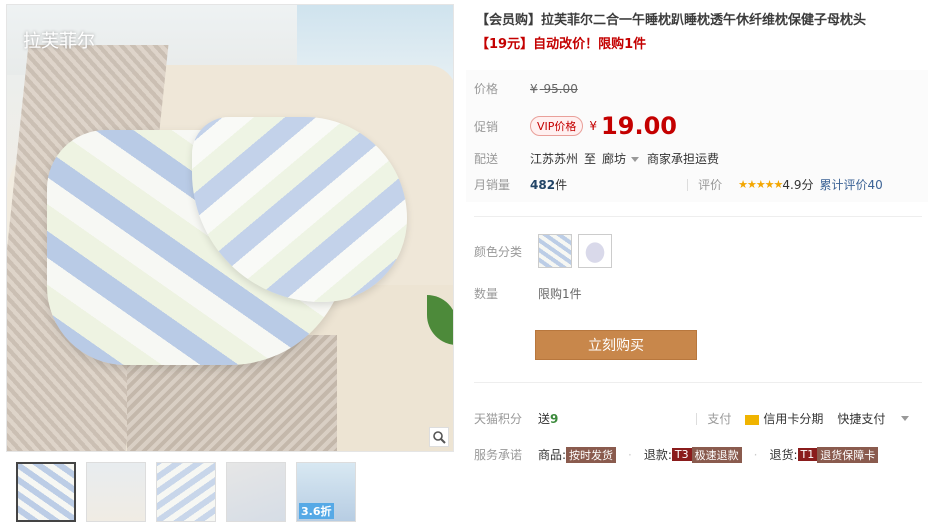 Image resolution: width=930 pixels, height=527 pixels. What do you see at coordinates (719, 419) in the screenshot?
I see `payment-label: 支付` at bounding box center [719, 419].